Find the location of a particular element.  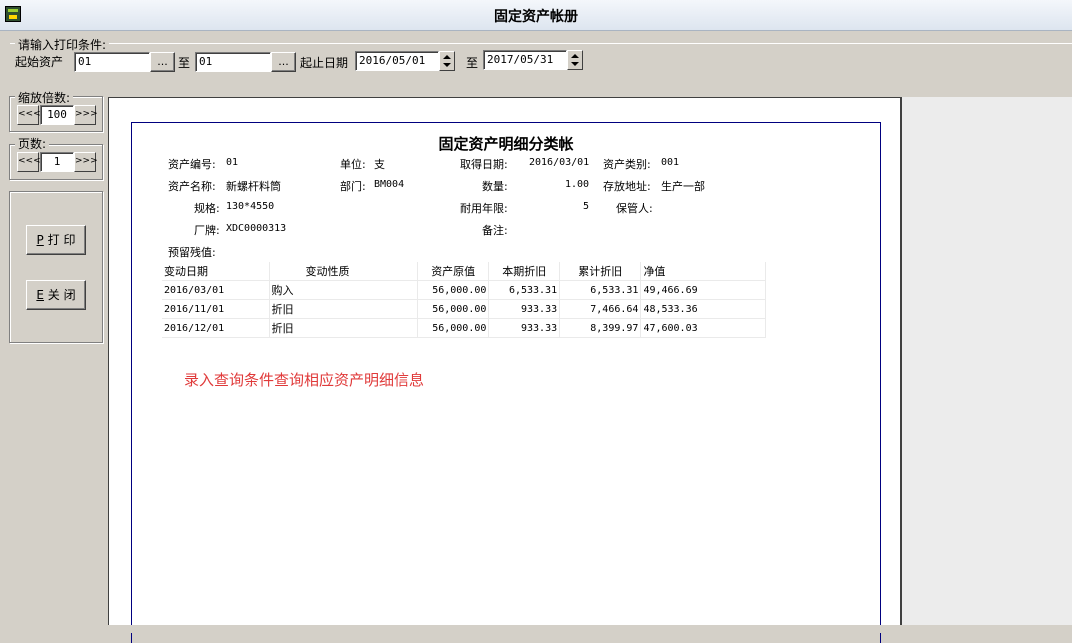

location-label: 存放地址: is located at coordinates (627, 186).